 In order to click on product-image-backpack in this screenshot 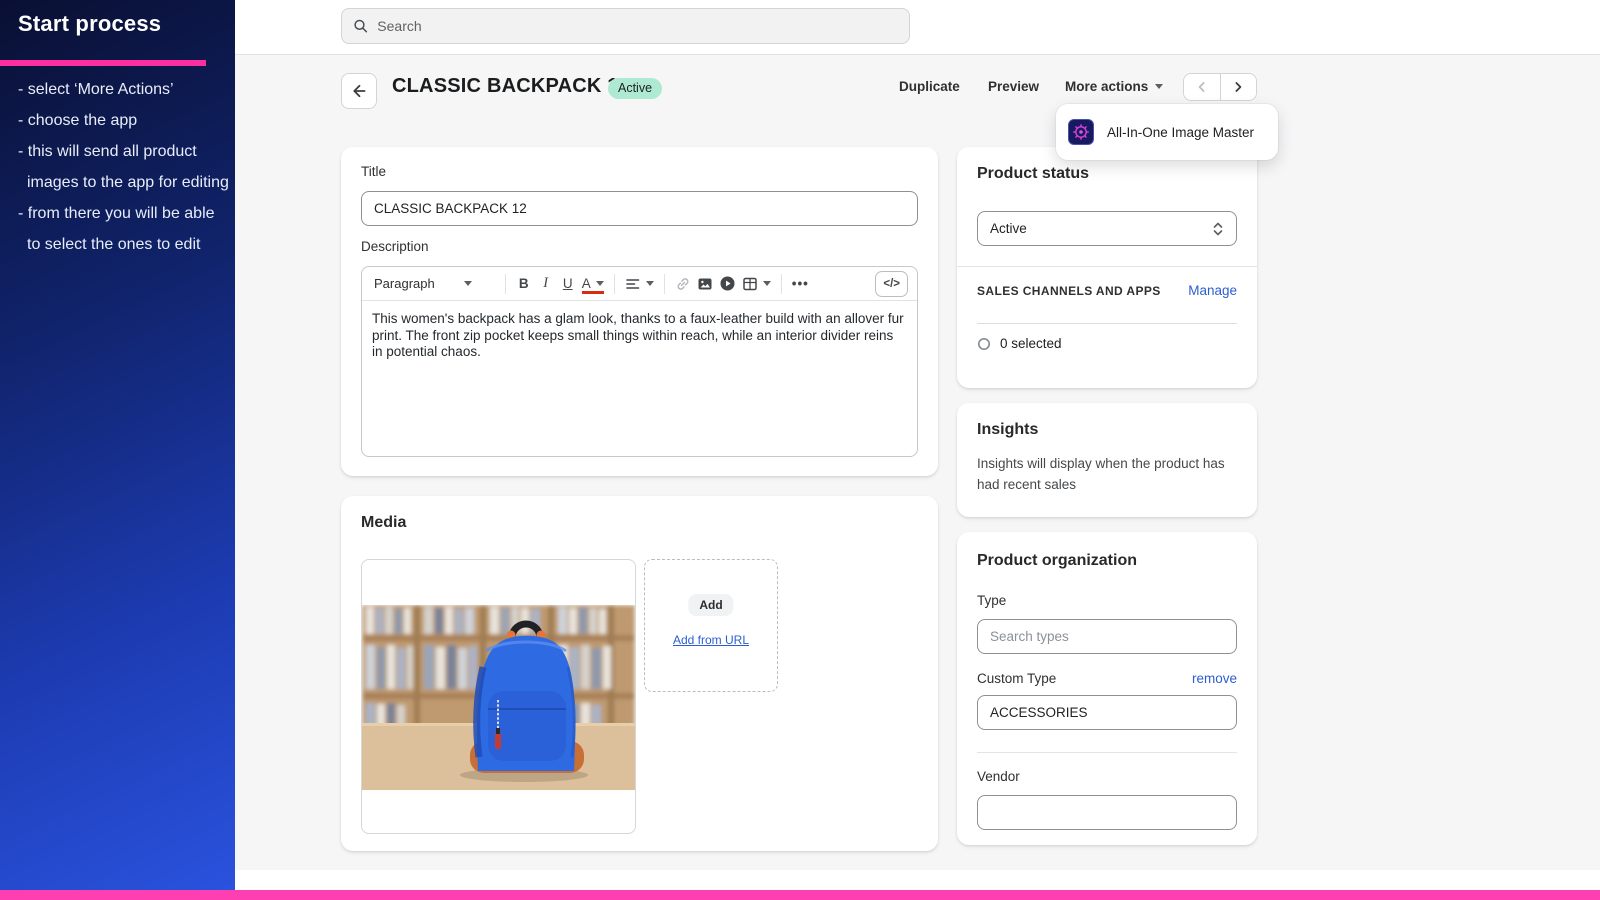, I will do `click(498, 697)`.